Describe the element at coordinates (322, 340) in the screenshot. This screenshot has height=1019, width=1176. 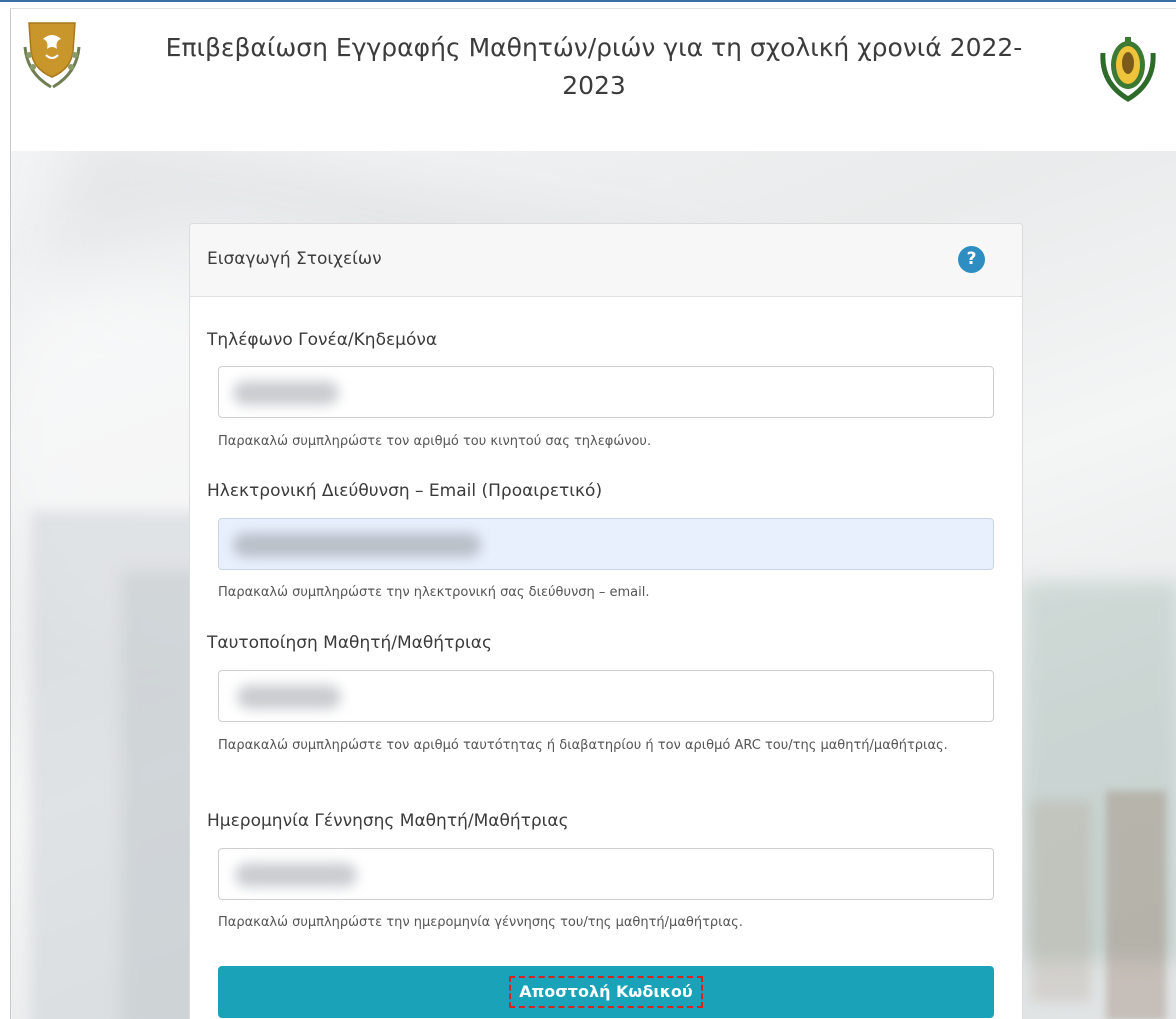
I see `phone-label: Τηλέφωνο Γονέα/Κηδεμόνα` at that location.